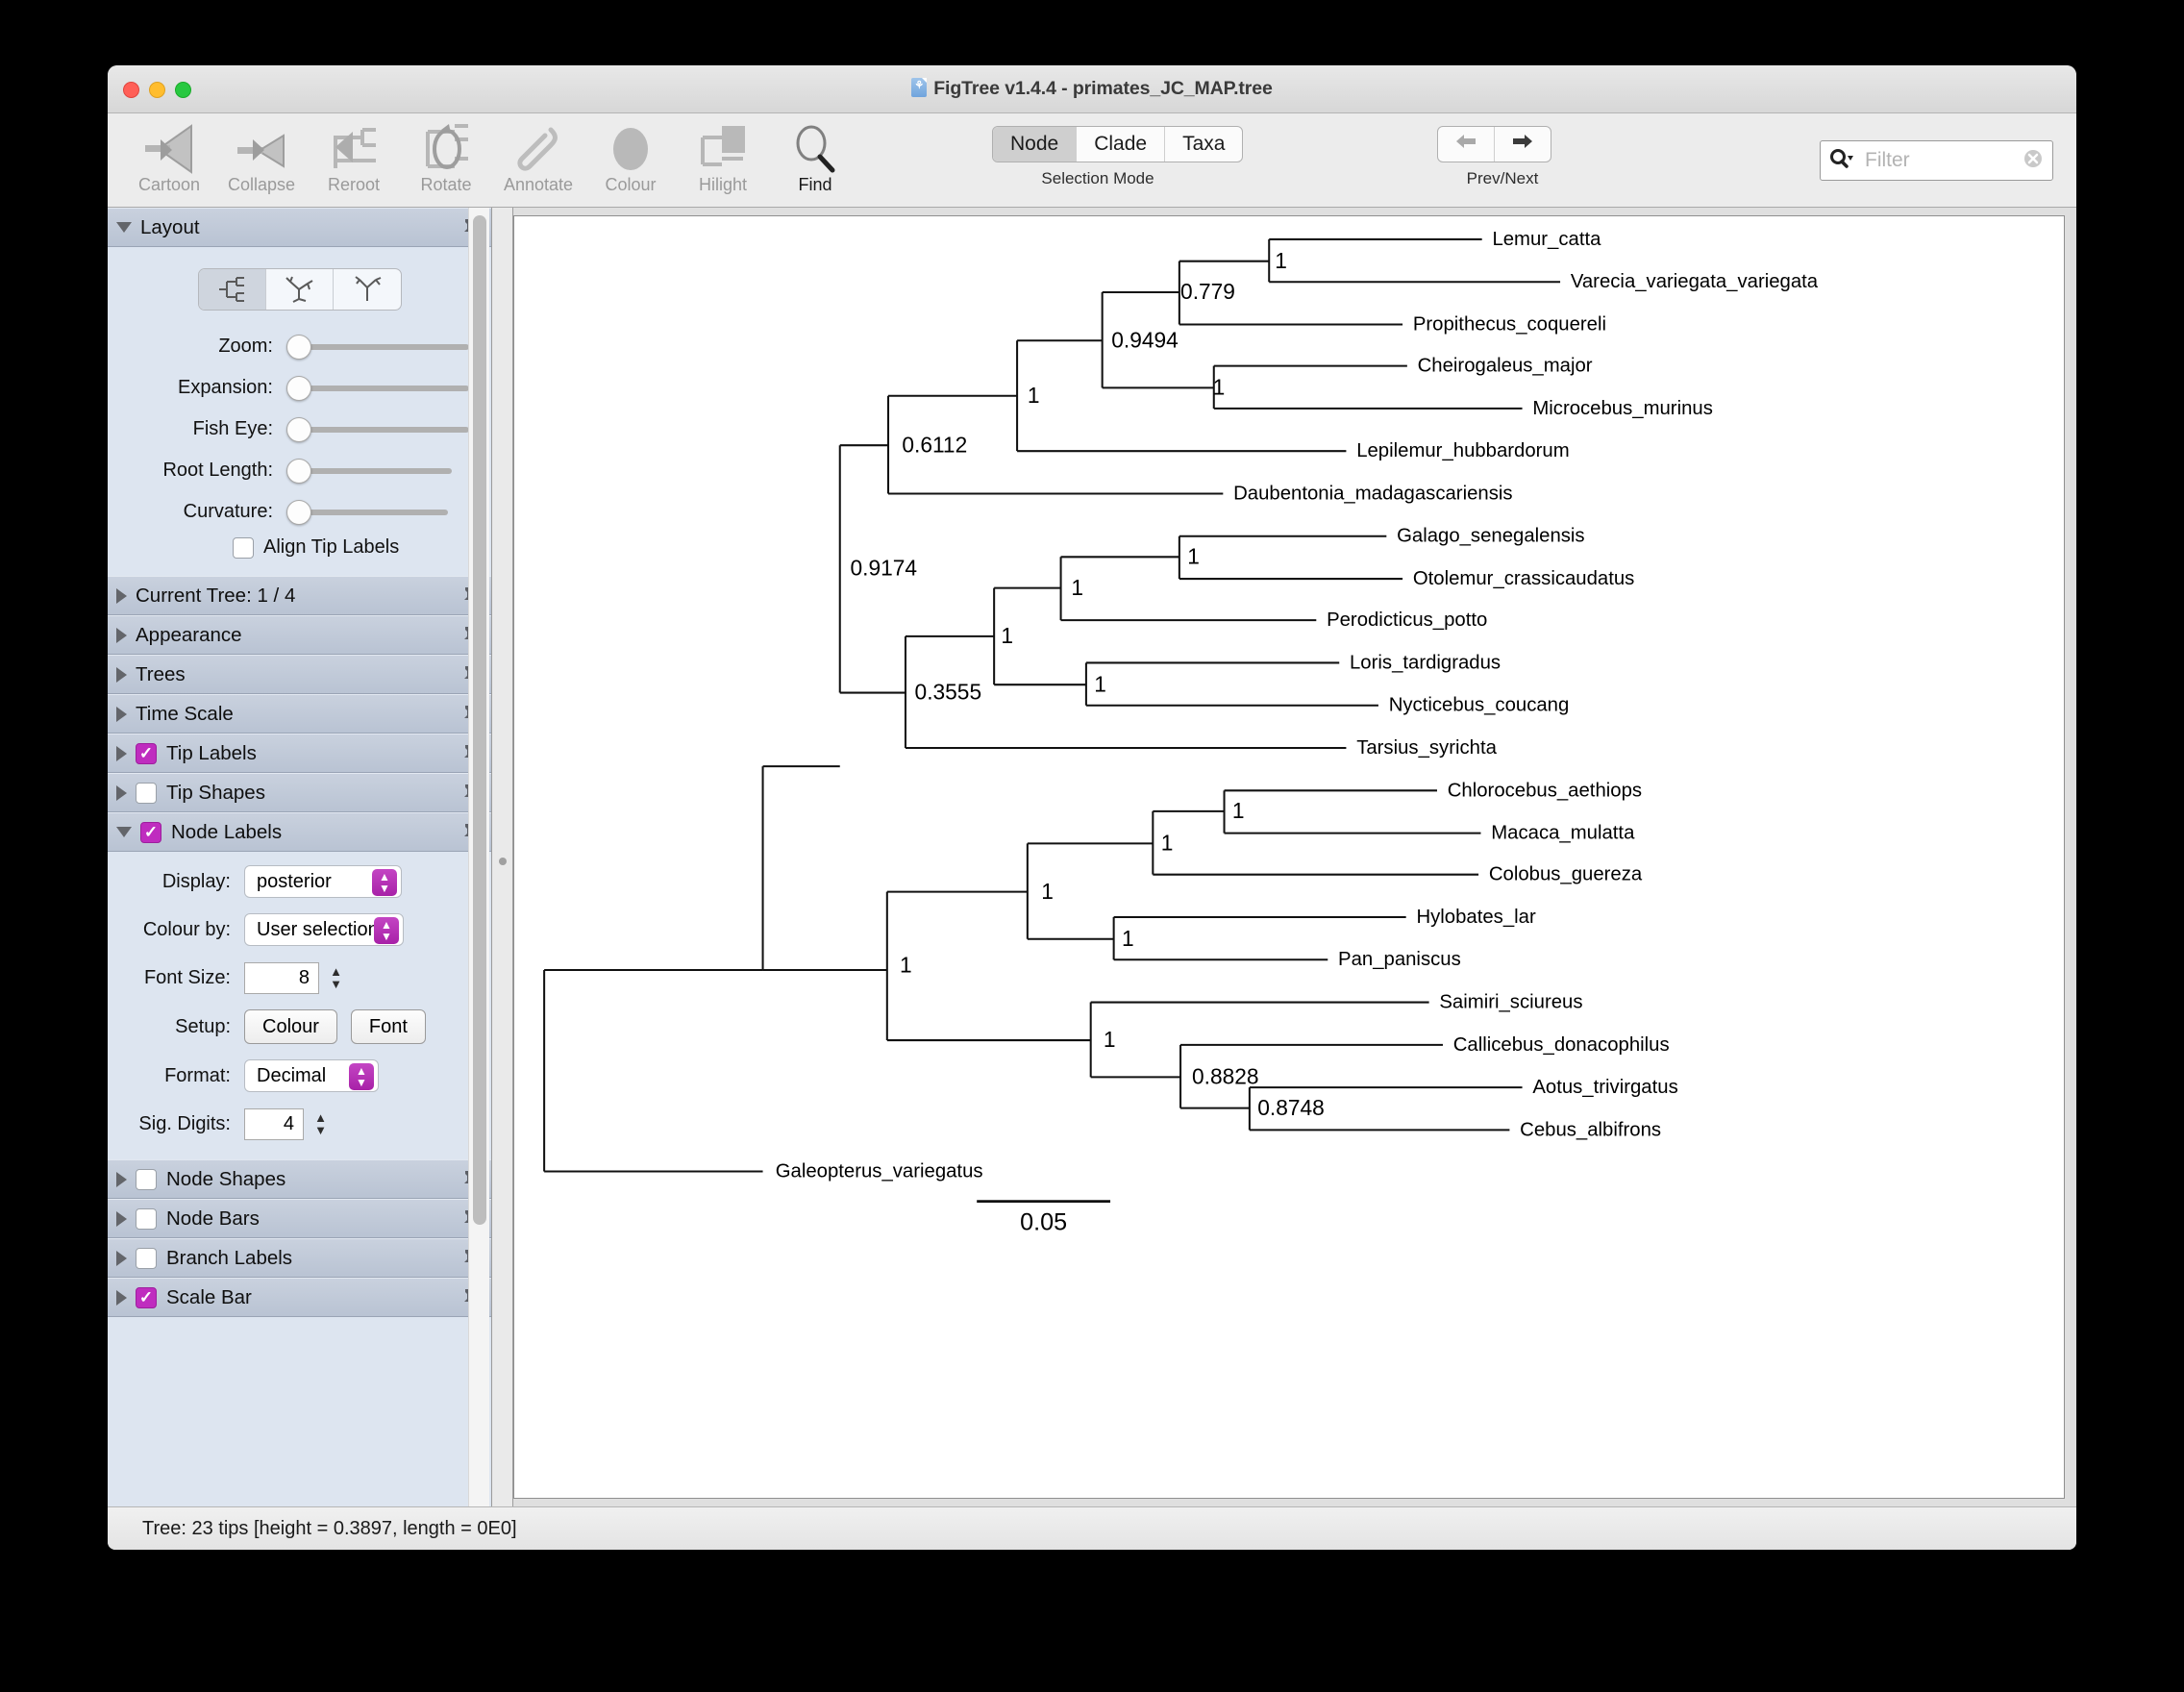 The image size is (2184, 1692). Describe the element at coordinates (262, 157) in the screenshot. I see `toolbar-button-collapse: Collapse` at that location.